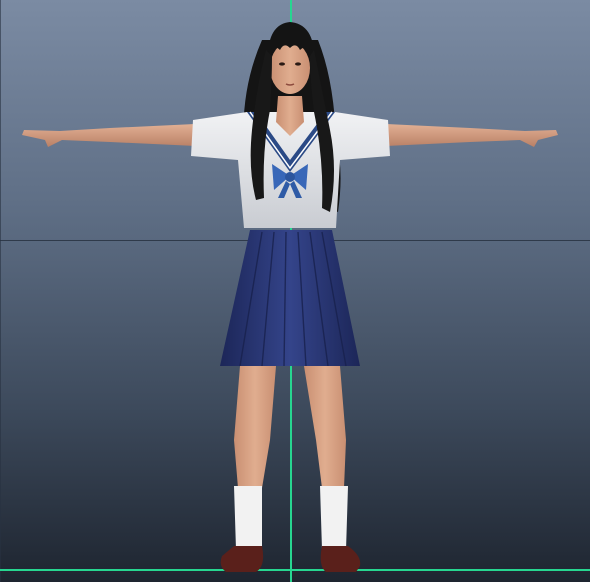  Describe the element at coordinates (109, 135) in the screenshot. I see `left-arm` at that location.